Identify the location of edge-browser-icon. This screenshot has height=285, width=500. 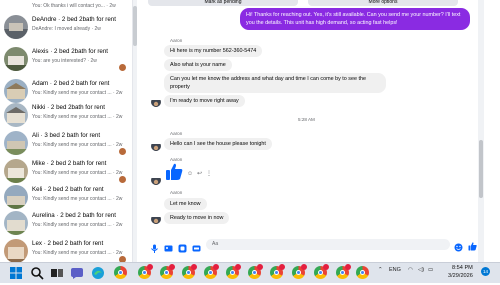
(98, 273).